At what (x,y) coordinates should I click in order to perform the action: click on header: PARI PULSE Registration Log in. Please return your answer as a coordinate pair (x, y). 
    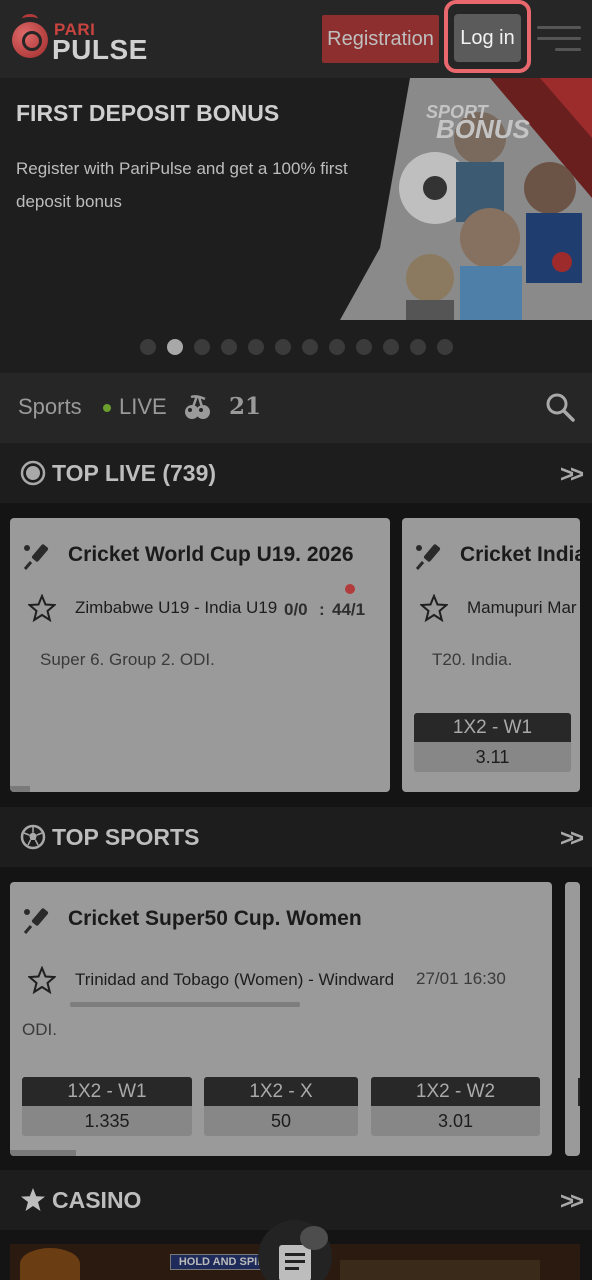
    Looking at the image, I should click on (296, 39).